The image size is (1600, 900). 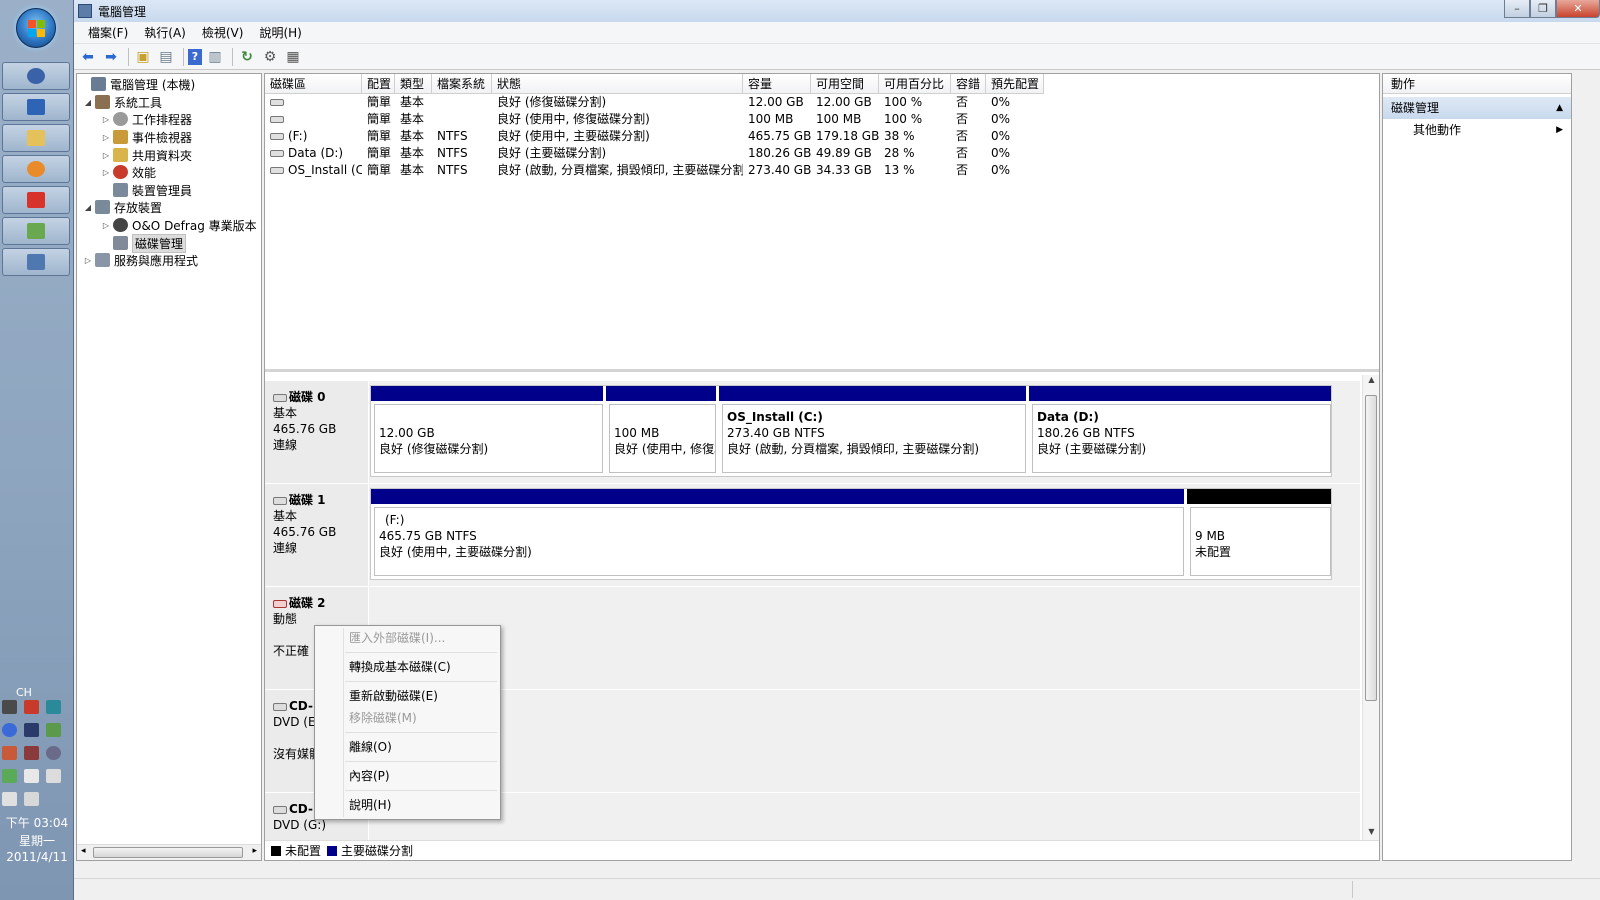 What do you see at coordinates (413, 84) in the screenshot?
I see `column-header-type: 類型` at bounding box center [413, 84].